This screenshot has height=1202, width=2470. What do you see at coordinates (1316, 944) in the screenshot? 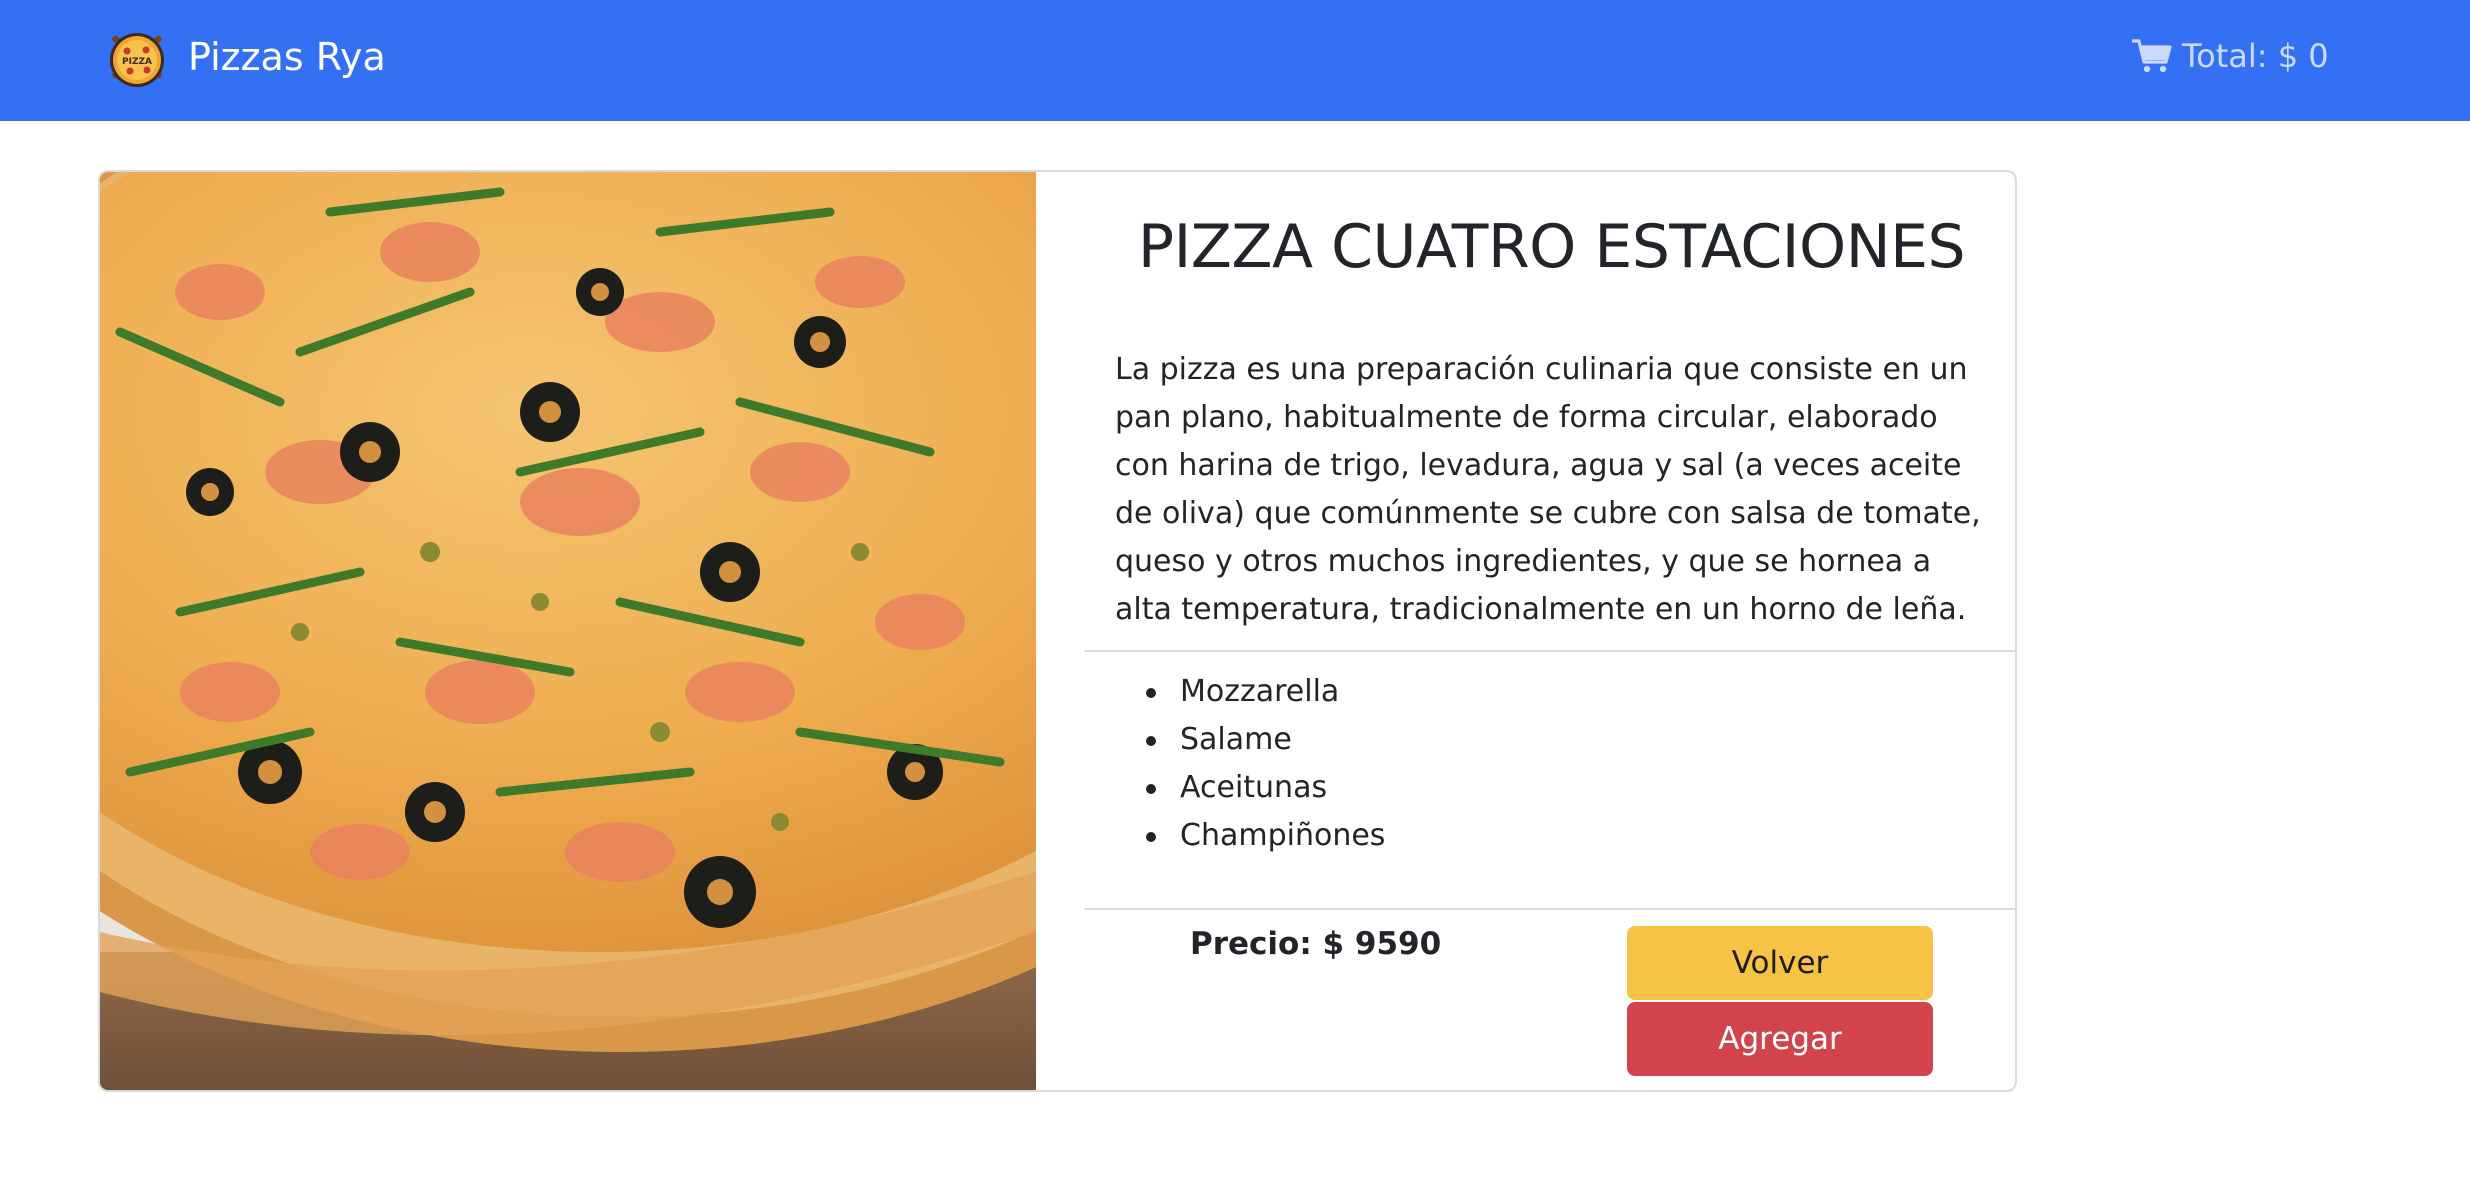
I see `product-price: Precio: $ 9590` at bounding box center [1316, 944].